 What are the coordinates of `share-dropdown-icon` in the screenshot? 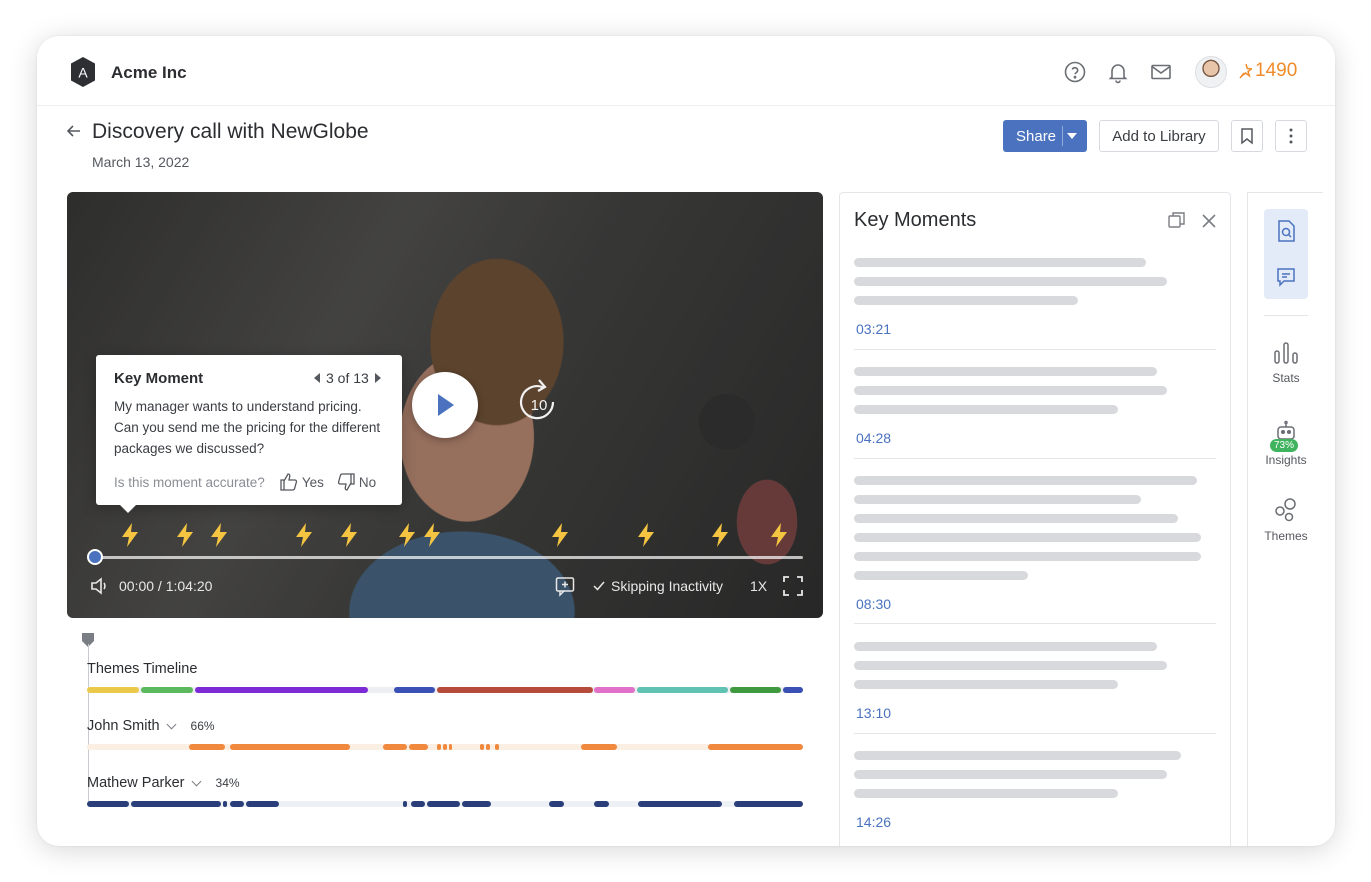 It's located at (1072, 136).